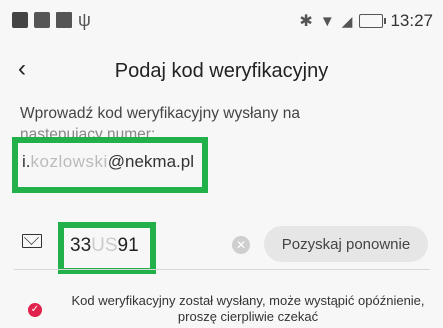 Image resolution: width=443 pixels, height=328 pixels. I want to click on email-masked: kozlowski, so click(69, 161).